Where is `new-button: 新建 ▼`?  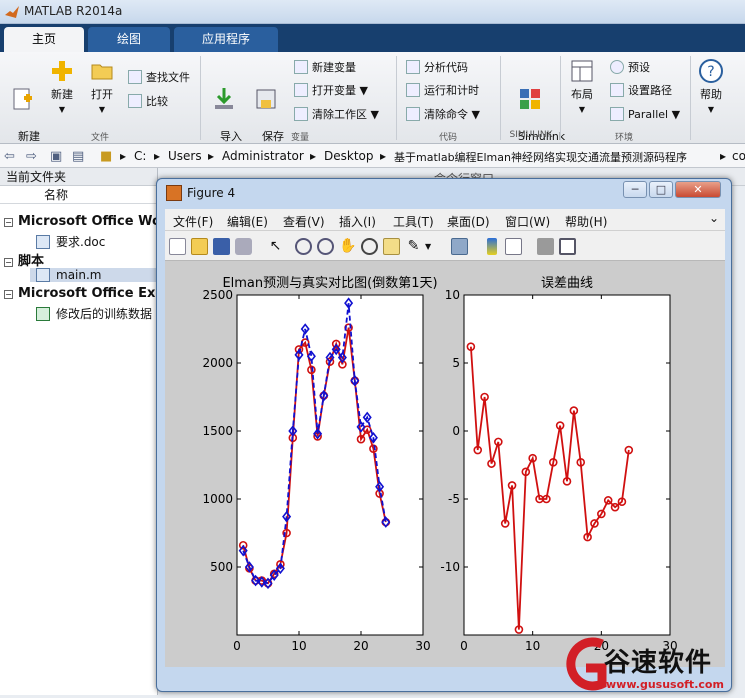
new-button: 新建 ▼ is located at coordinates (62, 87).